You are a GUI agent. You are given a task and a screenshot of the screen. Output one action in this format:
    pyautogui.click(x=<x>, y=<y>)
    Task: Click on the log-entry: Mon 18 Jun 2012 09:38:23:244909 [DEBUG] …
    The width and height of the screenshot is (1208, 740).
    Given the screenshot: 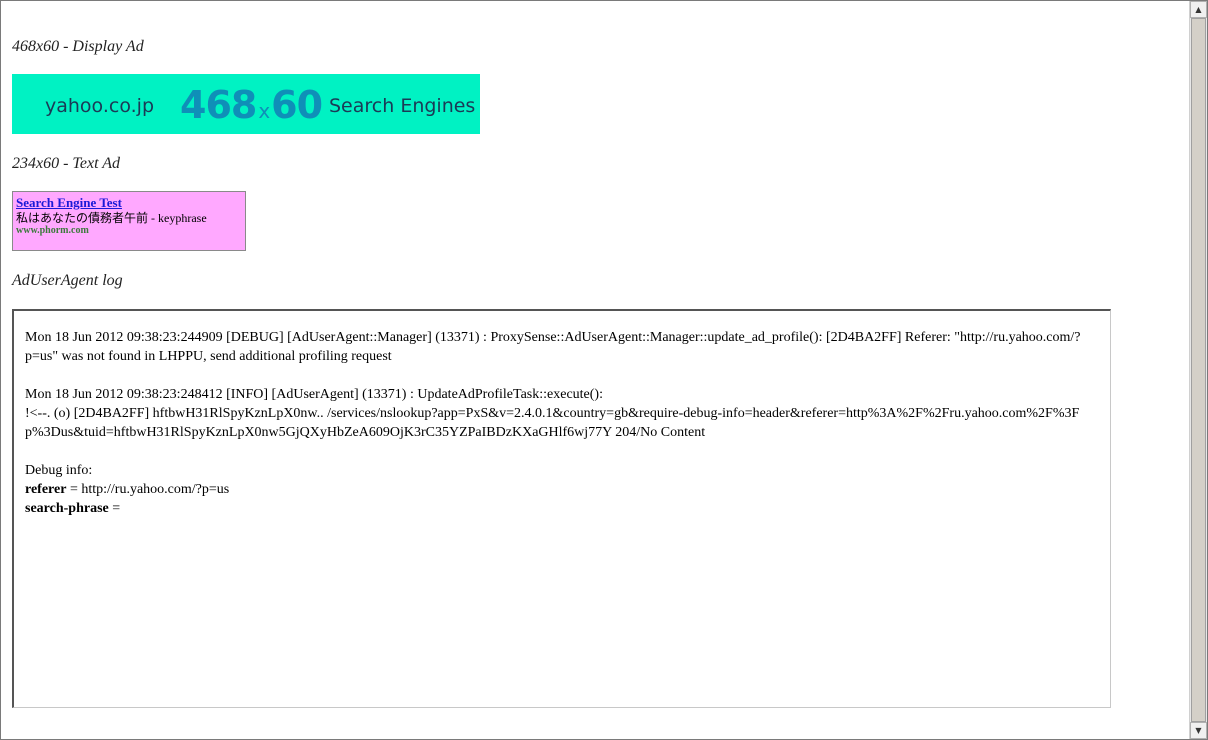 What is the action you would take?
    pyautogui.click(x=553, y=347)
    